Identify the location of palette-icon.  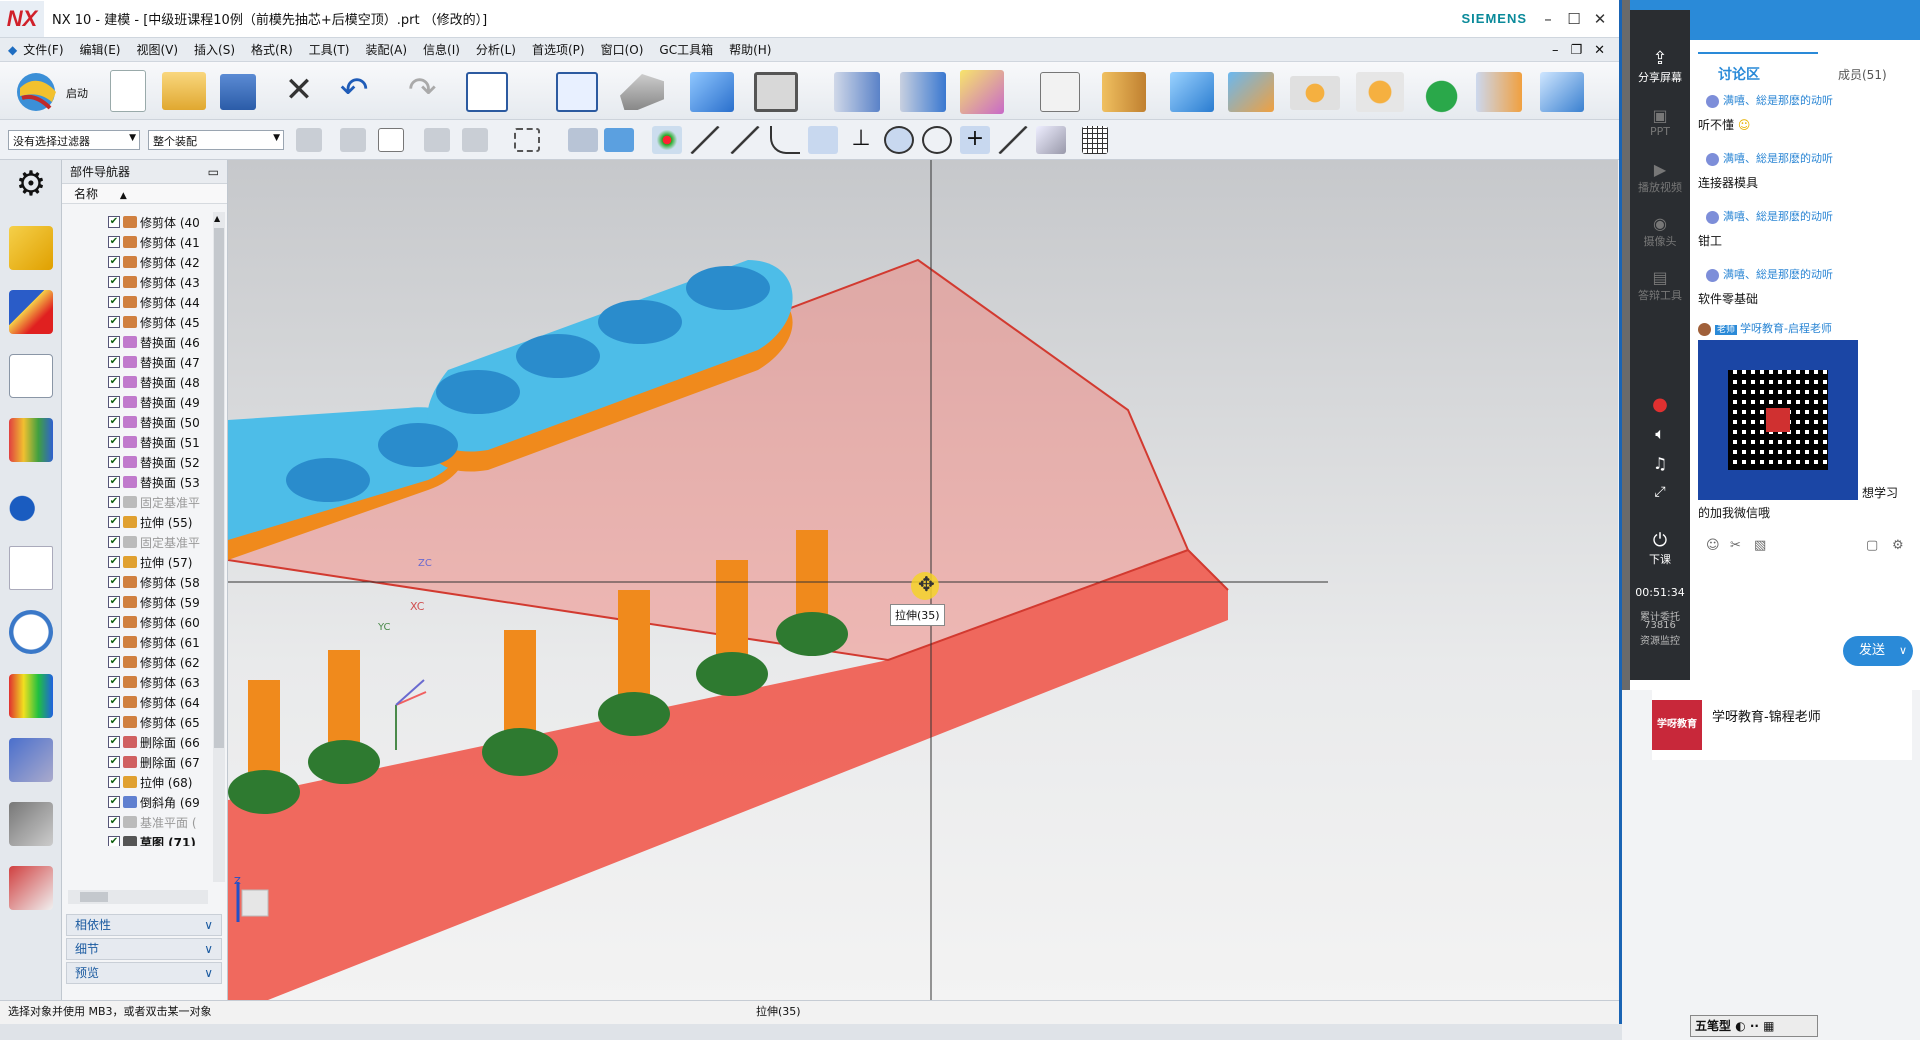
(31, 696).